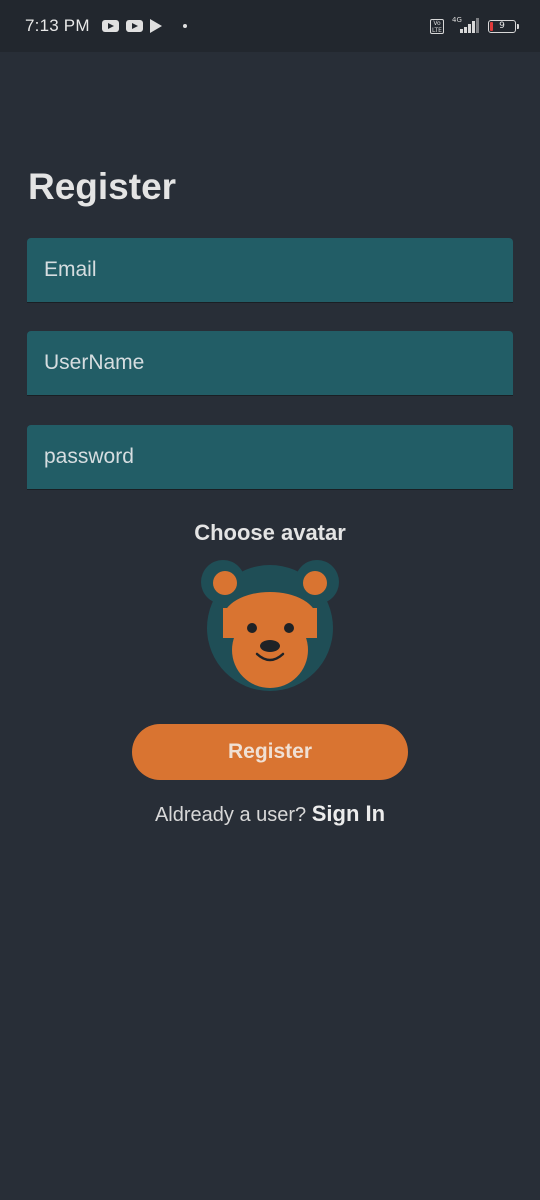  I want to click on page-title: Register, so click(102, 186).